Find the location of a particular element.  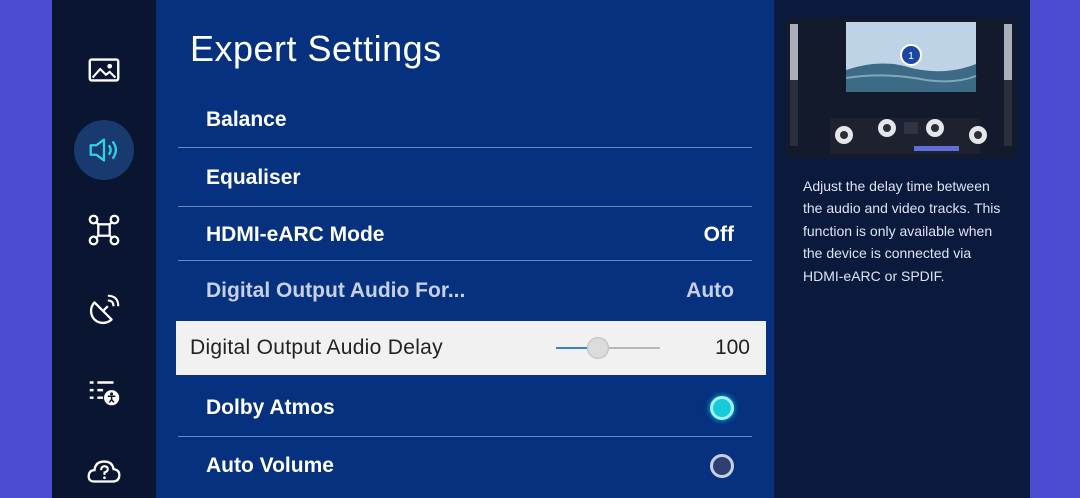

sidebar-item-support is located at coordinates (104, 470).